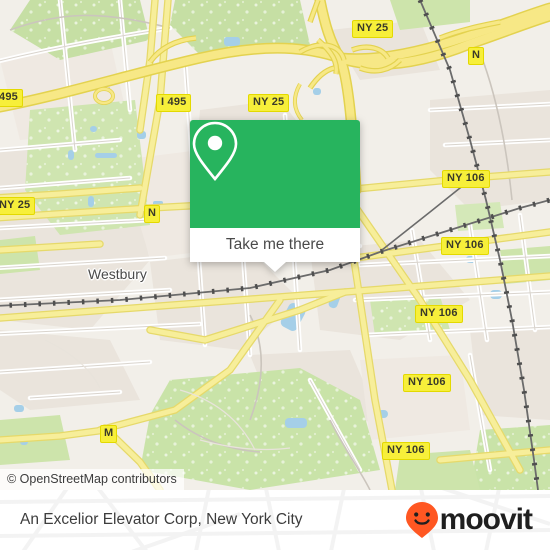 The width and height of the screenshot is (550, 550). I want to click on road-shield-m-bottom: M, so click(109, 434).